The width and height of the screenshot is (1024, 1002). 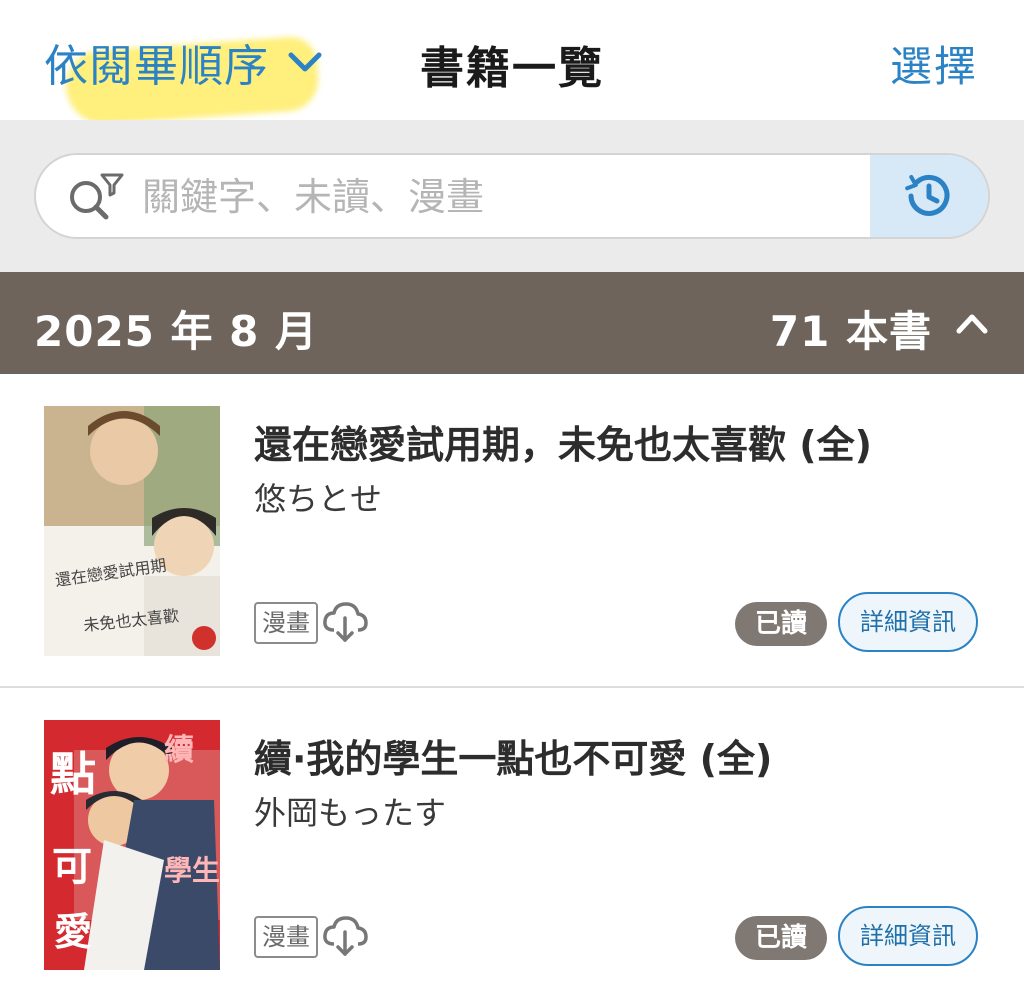 I want to click on book-cover-image: 還在戀愛試用期 未免也太喜歡, so click(x=132, y=531).